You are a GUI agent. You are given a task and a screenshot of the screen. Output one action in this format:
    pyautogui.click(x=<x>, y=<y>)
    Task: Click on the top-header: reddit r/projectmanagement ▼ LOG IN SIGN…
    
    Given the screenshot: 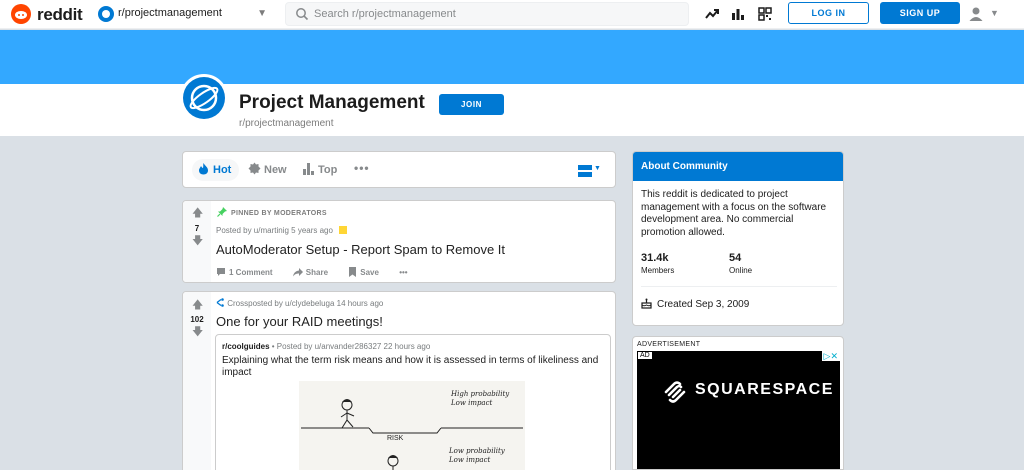 What is the action you would take?
    pyautogui.click(x=512, y=14)
    